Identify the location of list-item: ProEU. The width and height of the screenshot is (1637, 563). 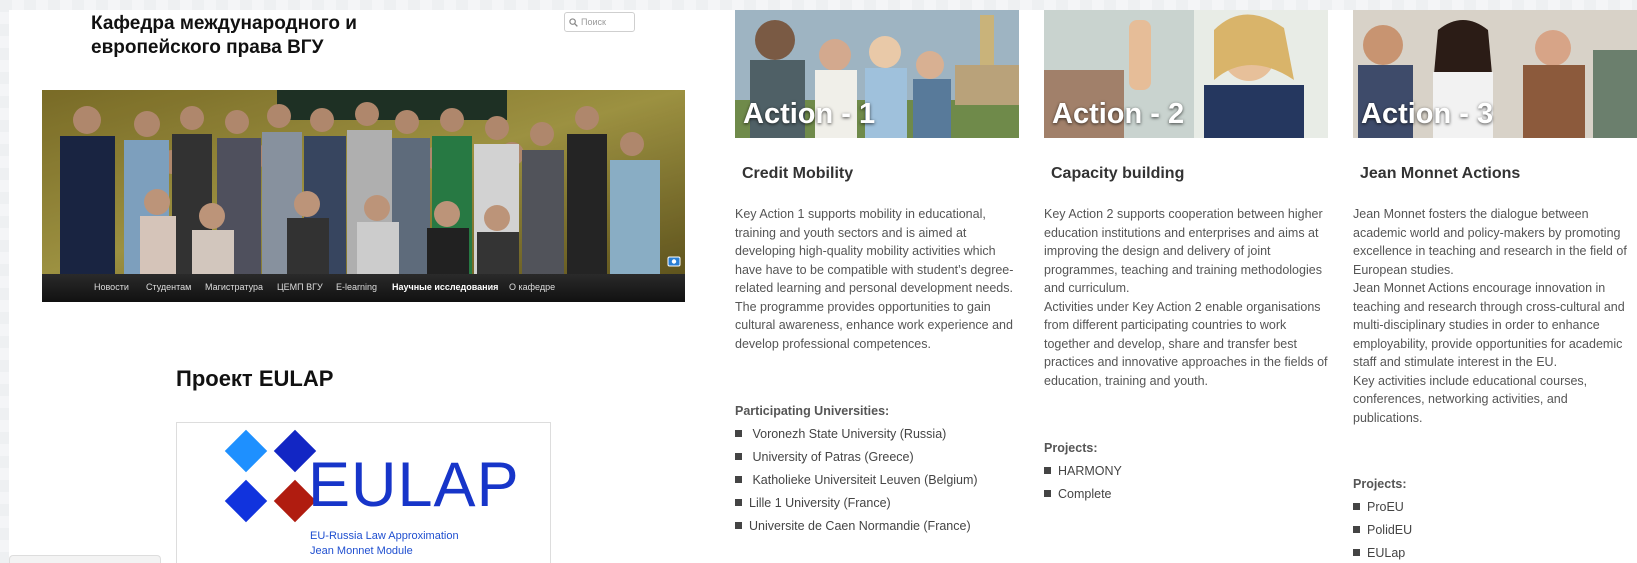
(1382, 509).